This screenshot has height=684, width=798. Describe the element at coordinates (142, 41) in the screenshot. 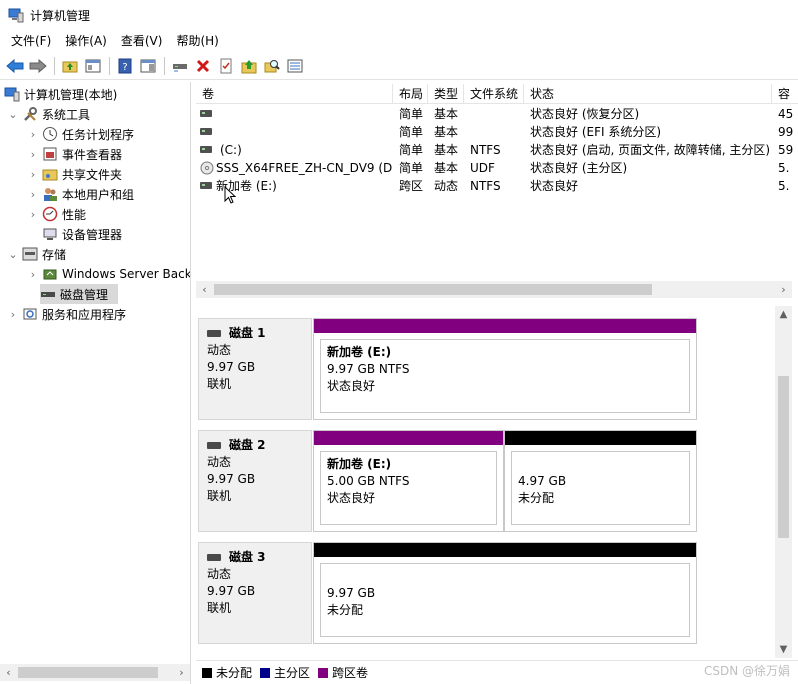

I see `menu-view: 查看(V)` at that location.